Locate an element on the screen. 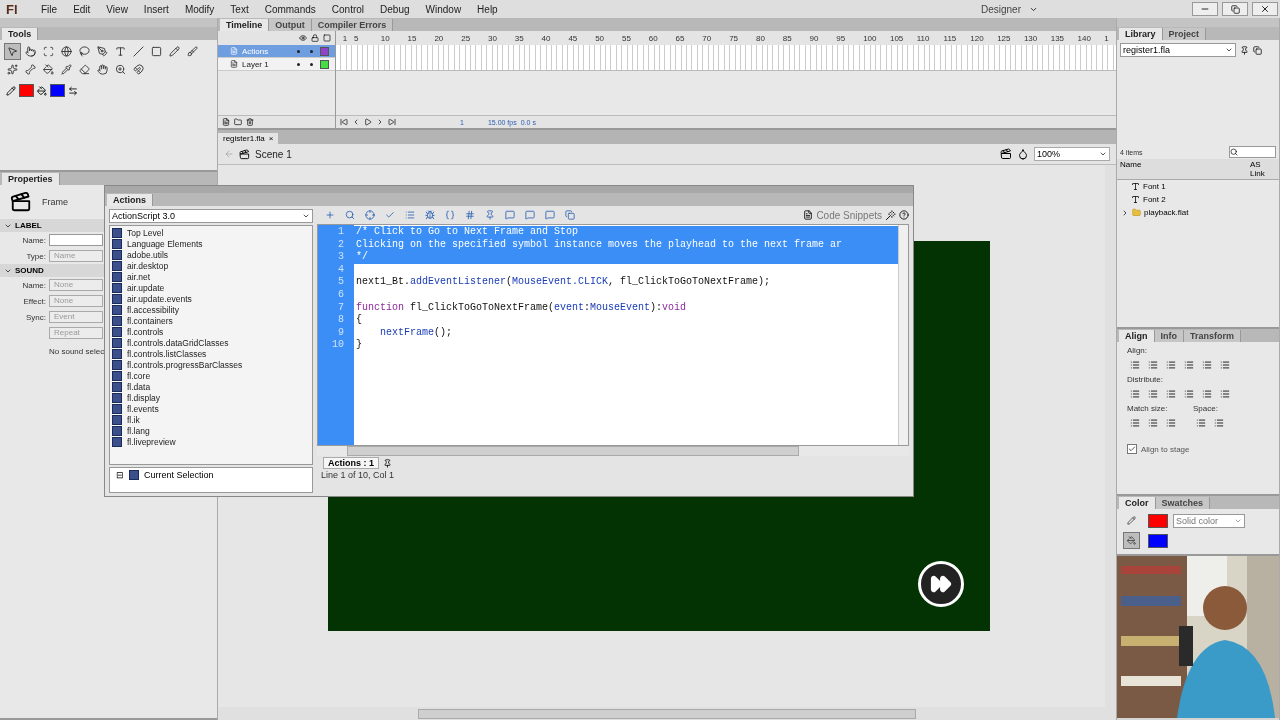  font-icon is located at coordinates (1135, 186).